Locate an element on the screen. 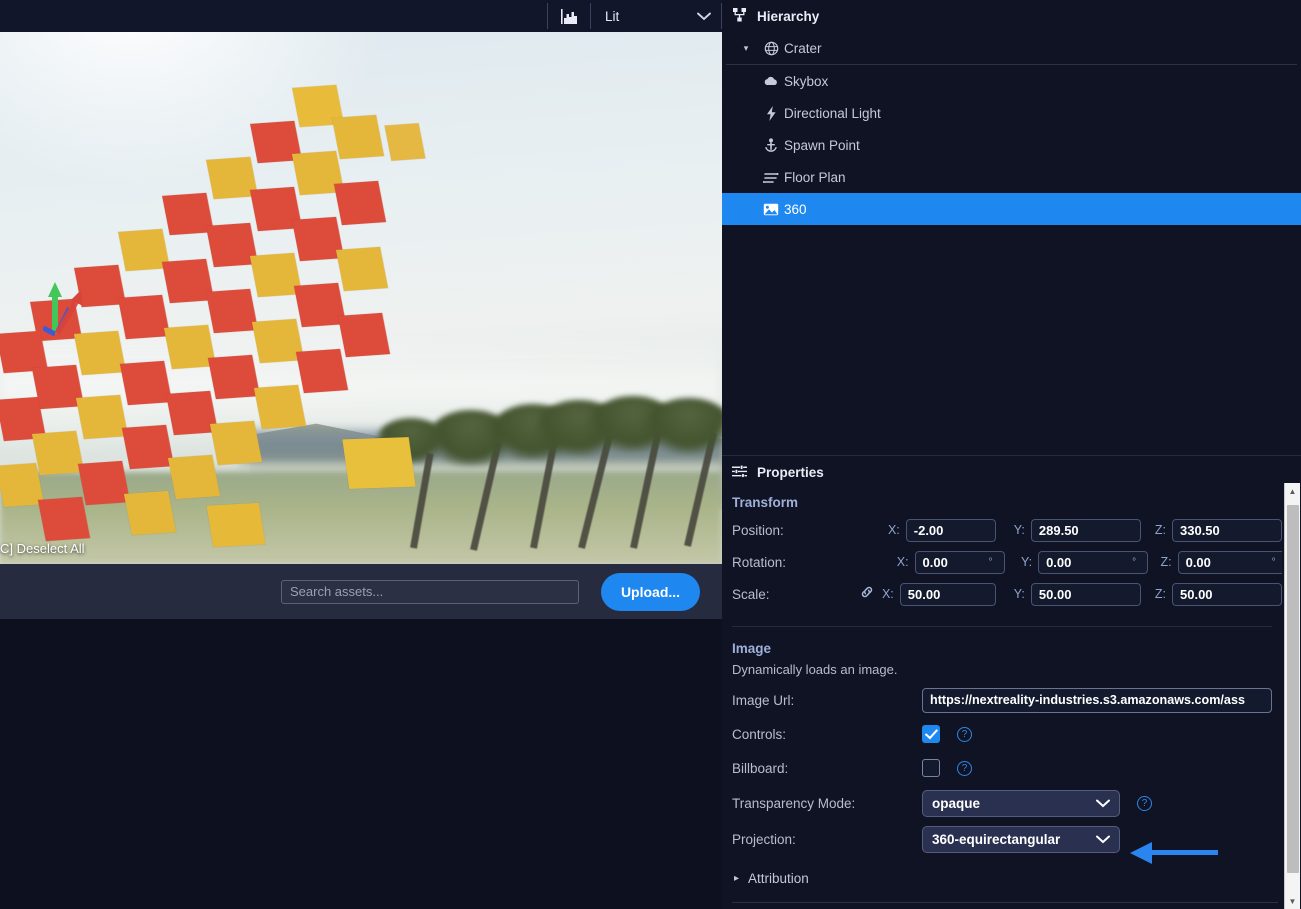  image-section-description: Dynamically loads an image. is located at coordinates (815, 669).